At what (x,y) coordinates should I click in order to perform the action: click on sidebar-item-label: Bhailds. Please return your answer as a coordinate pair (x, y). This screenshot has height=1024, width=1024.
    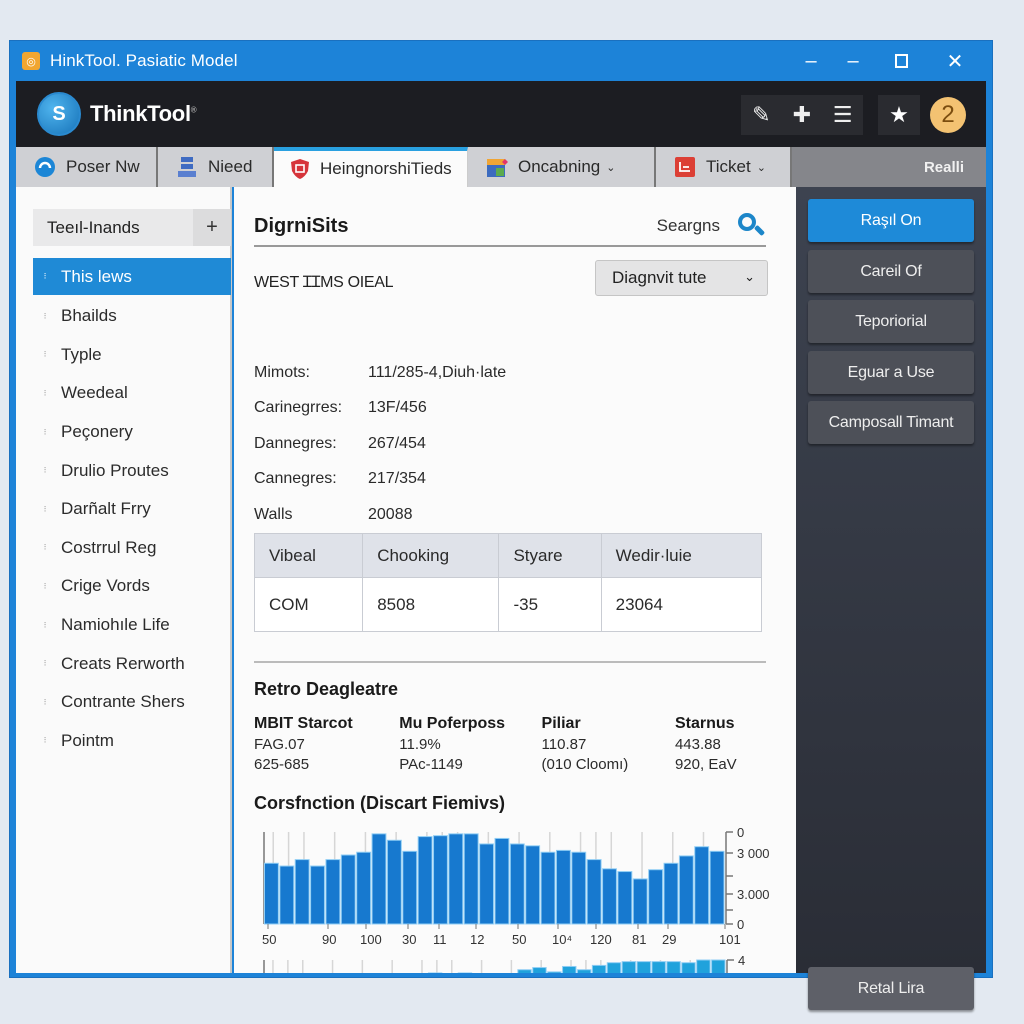
    Looking at the image, I should click on (89, 316).